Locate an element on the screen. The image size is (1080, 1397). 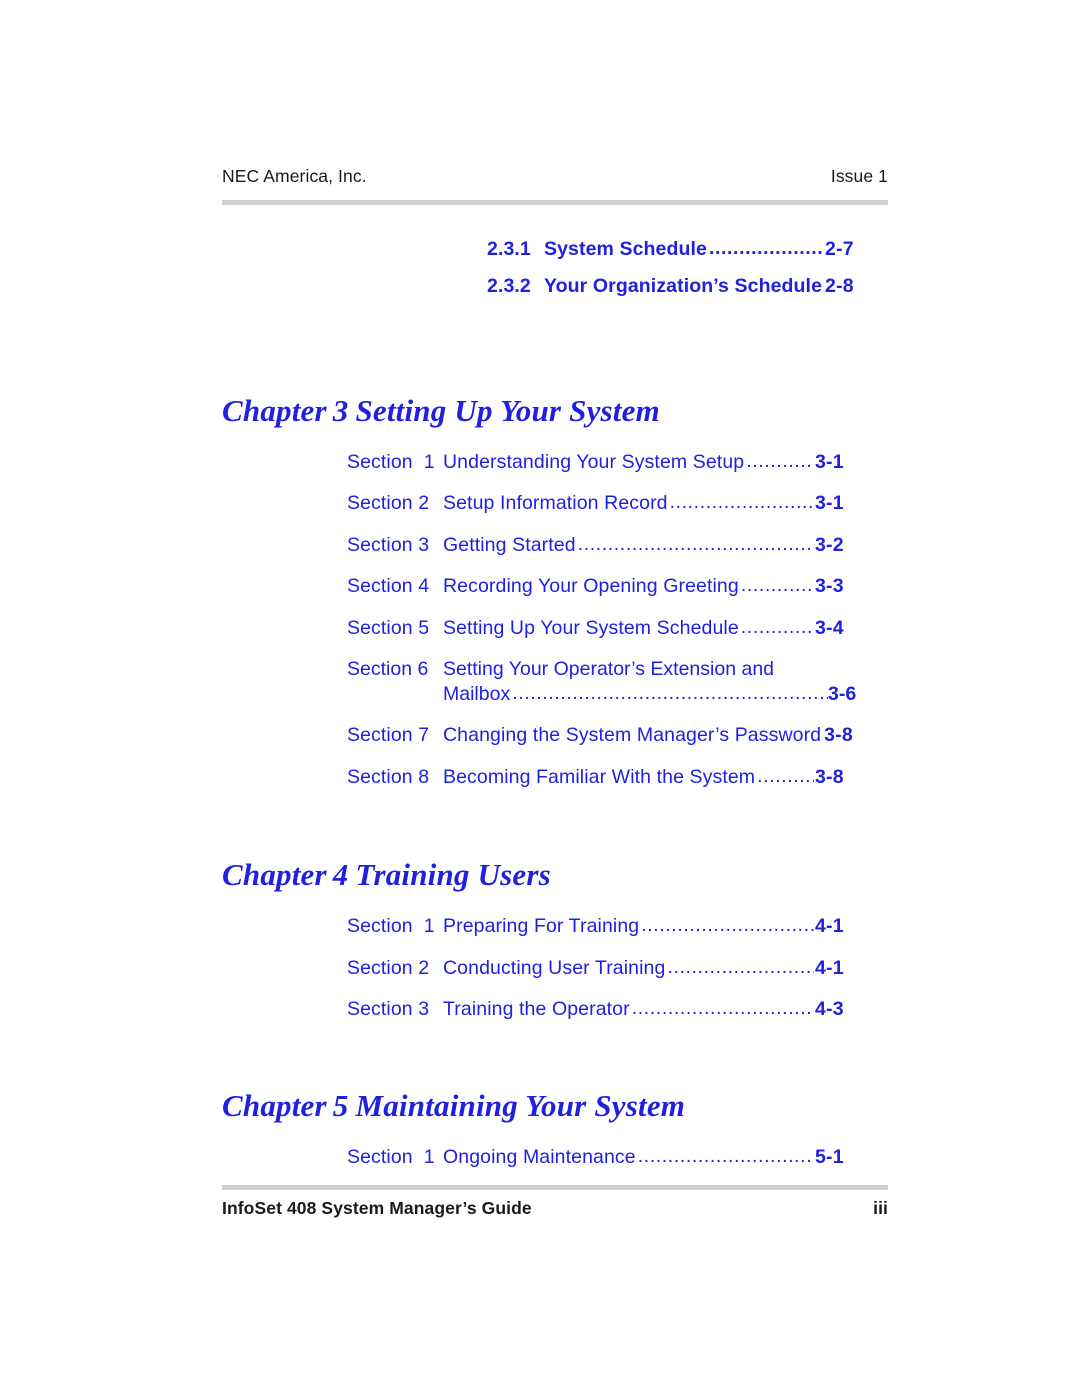
toc-entry-page: 3-6 is located at coordinates (842, 693).